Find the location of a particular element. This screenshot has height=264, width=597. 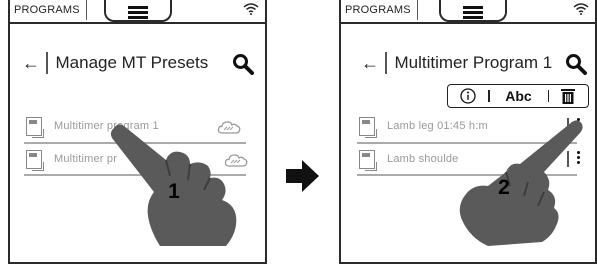

pointing-hand-icon: 2 is located at coordinates (521, 183).